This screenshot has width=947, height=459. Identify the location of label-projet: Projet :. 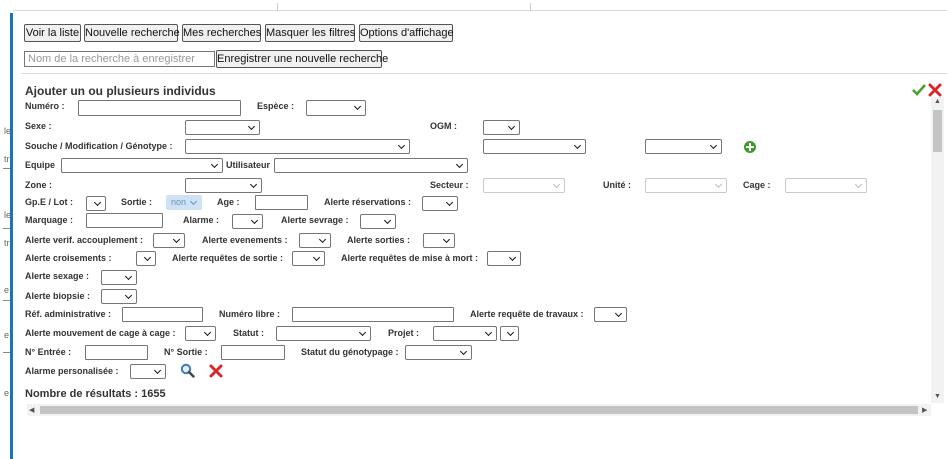
(404, 333).